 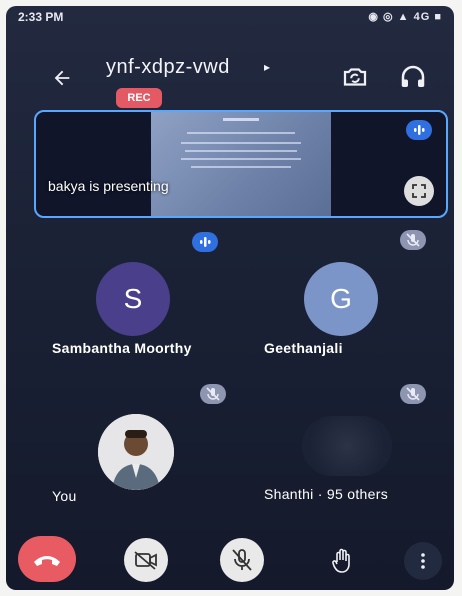 I want to click on participant-name: Sambantha Moorthy, so click(x=122, y=348).